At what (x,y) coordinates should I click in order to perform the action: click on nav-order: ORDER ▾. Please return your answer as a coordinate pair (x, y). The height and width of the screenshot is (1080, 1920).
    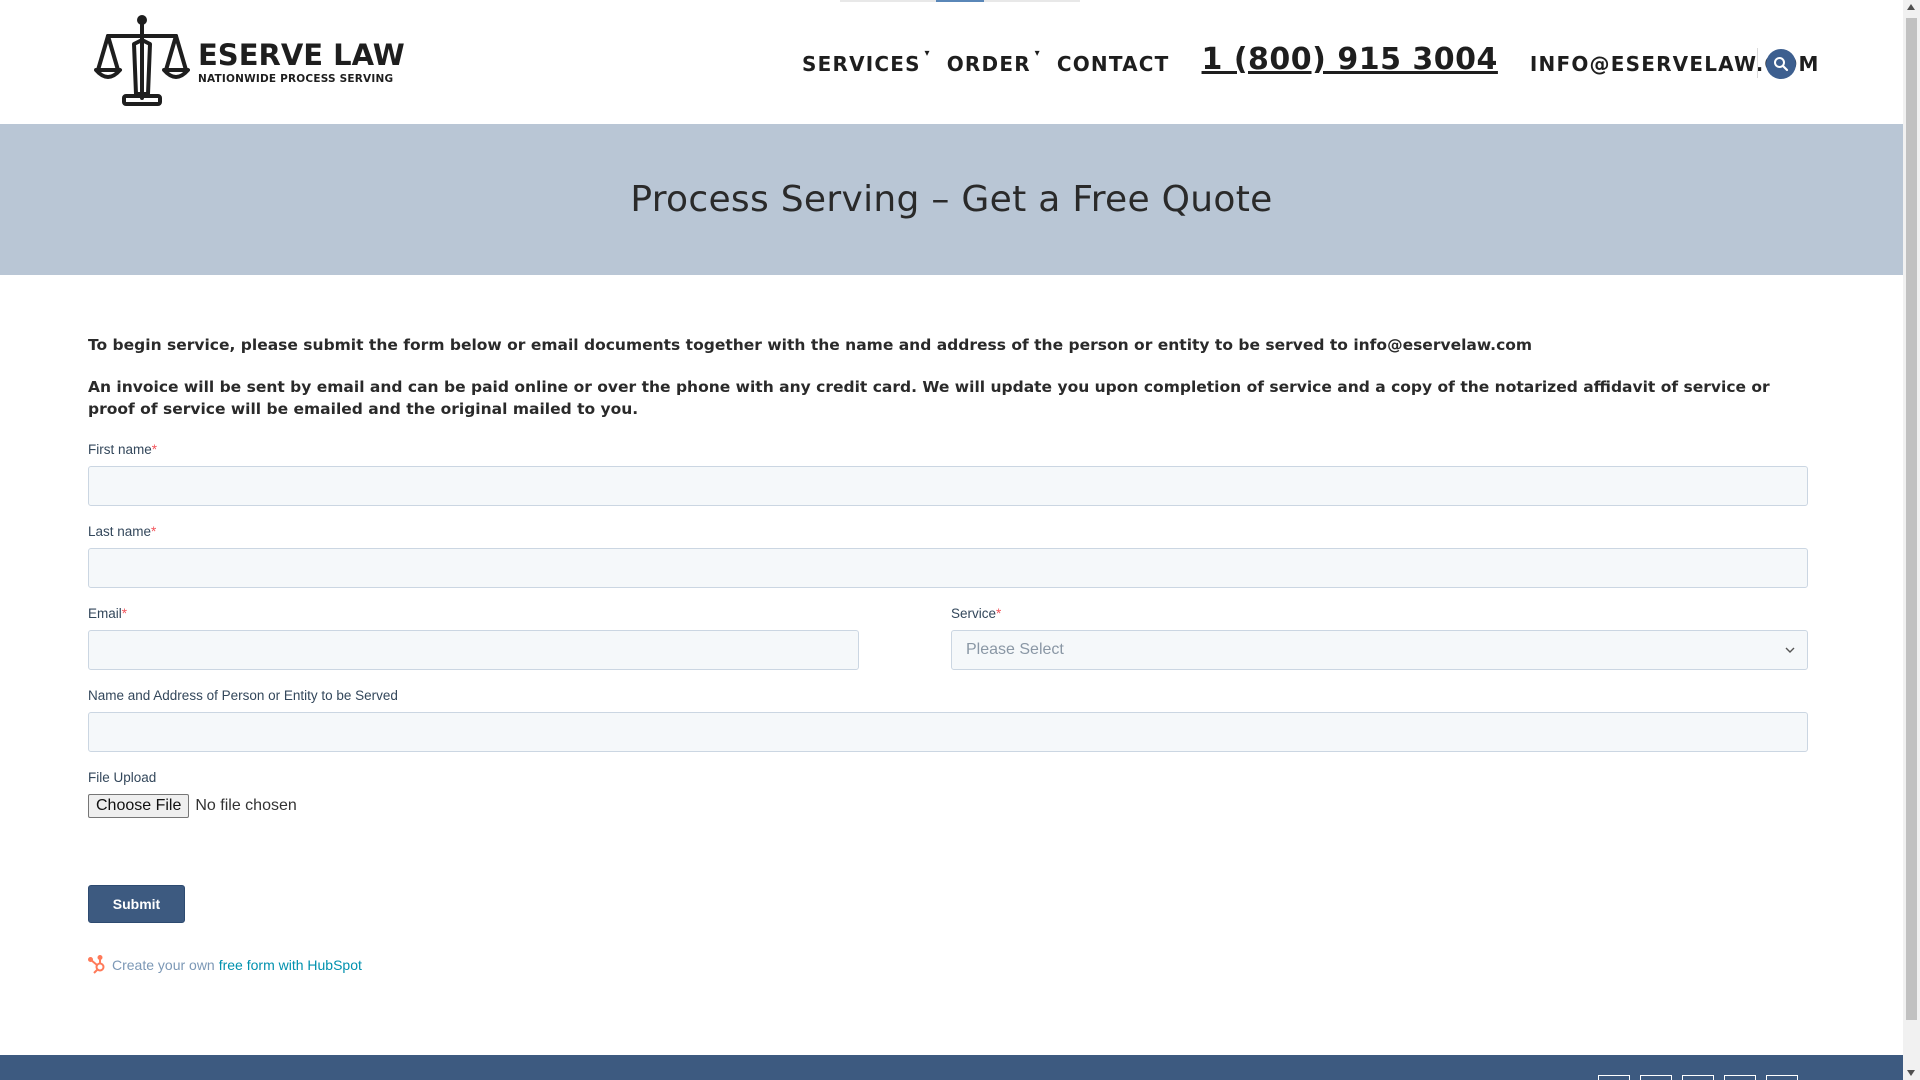
    Looking at the image, I should click on (993, 62).